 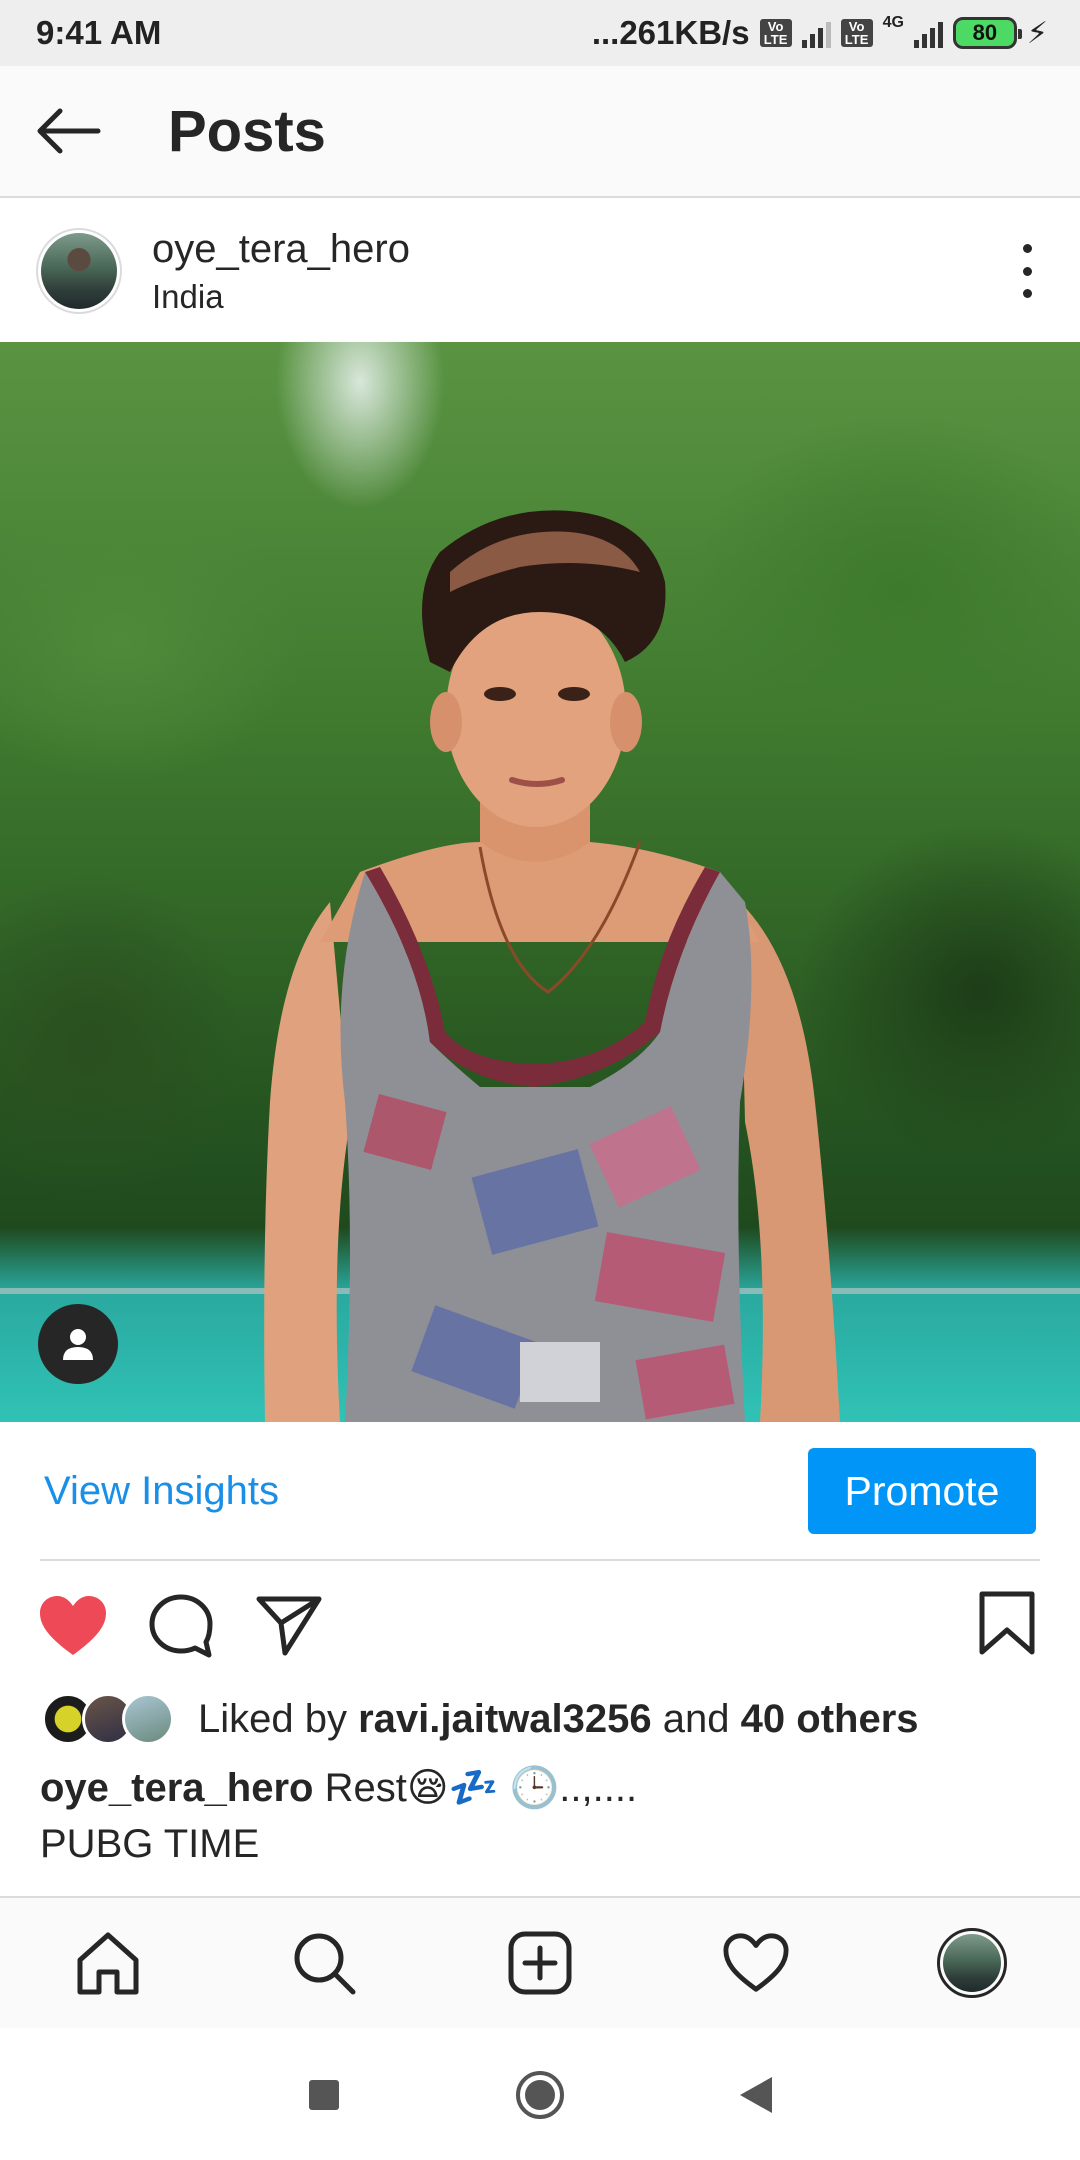 I want to click on nav-profile, so click(x=972, y=1963).